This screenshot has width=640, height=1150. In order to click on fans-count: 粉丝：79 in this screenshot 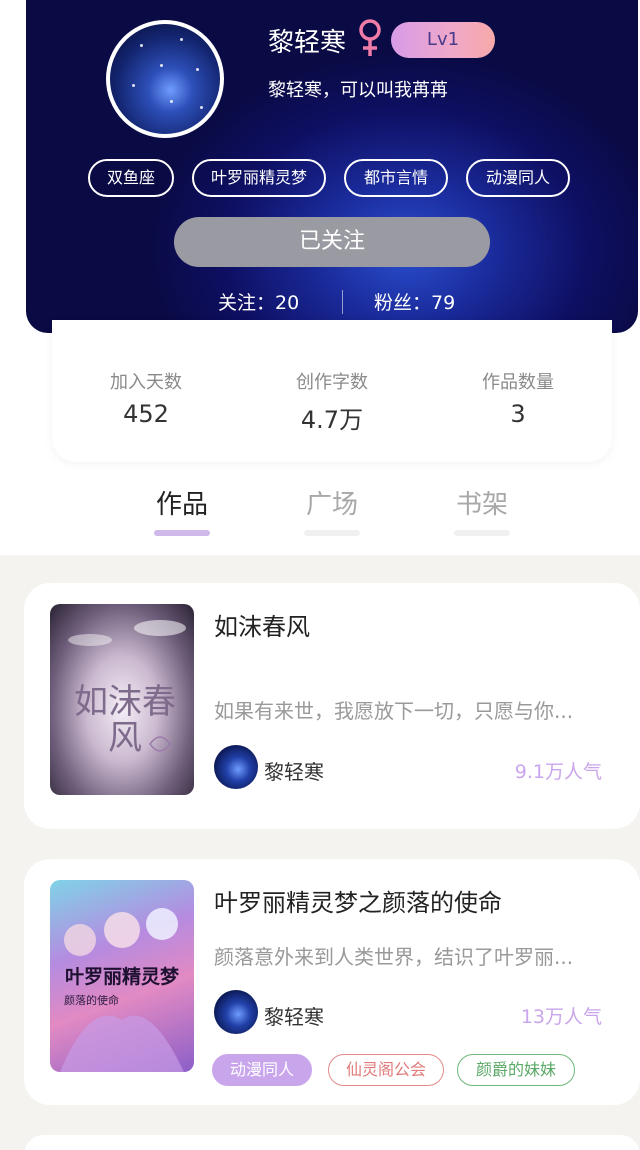, I will do `click(414, 301)`.